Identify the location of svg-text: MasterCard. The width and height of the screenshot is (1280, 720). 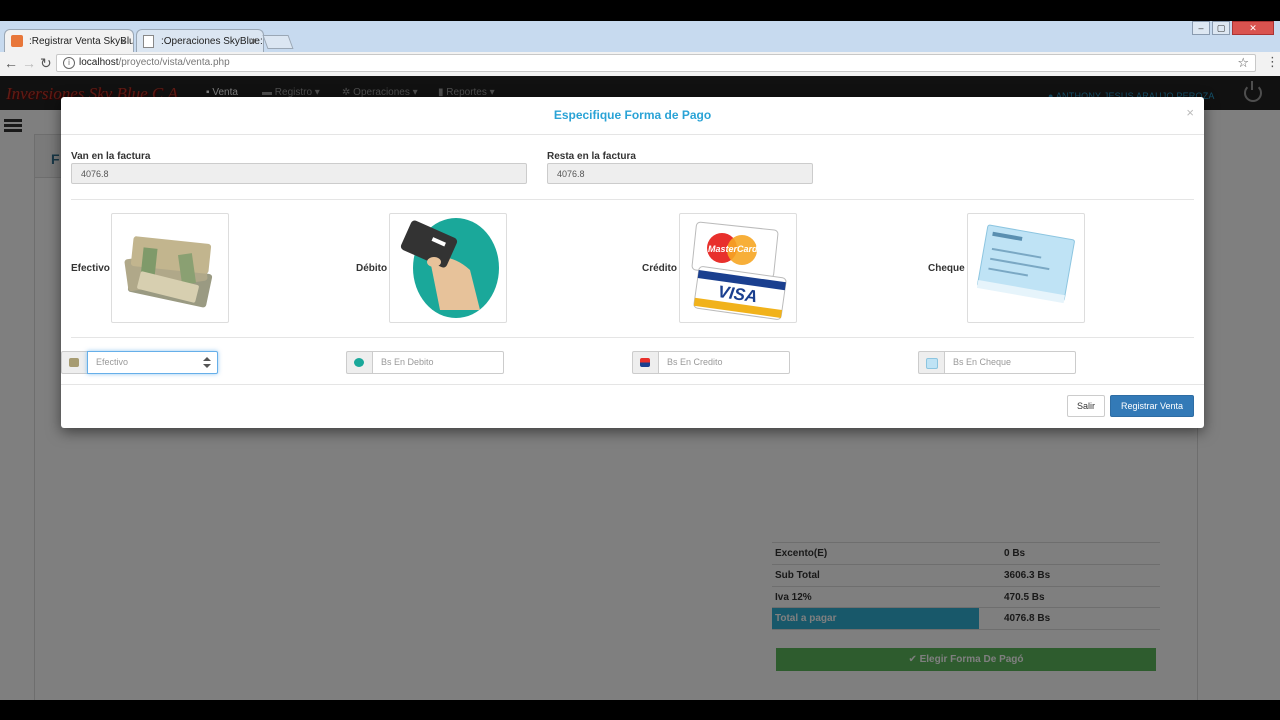
(733, 249).